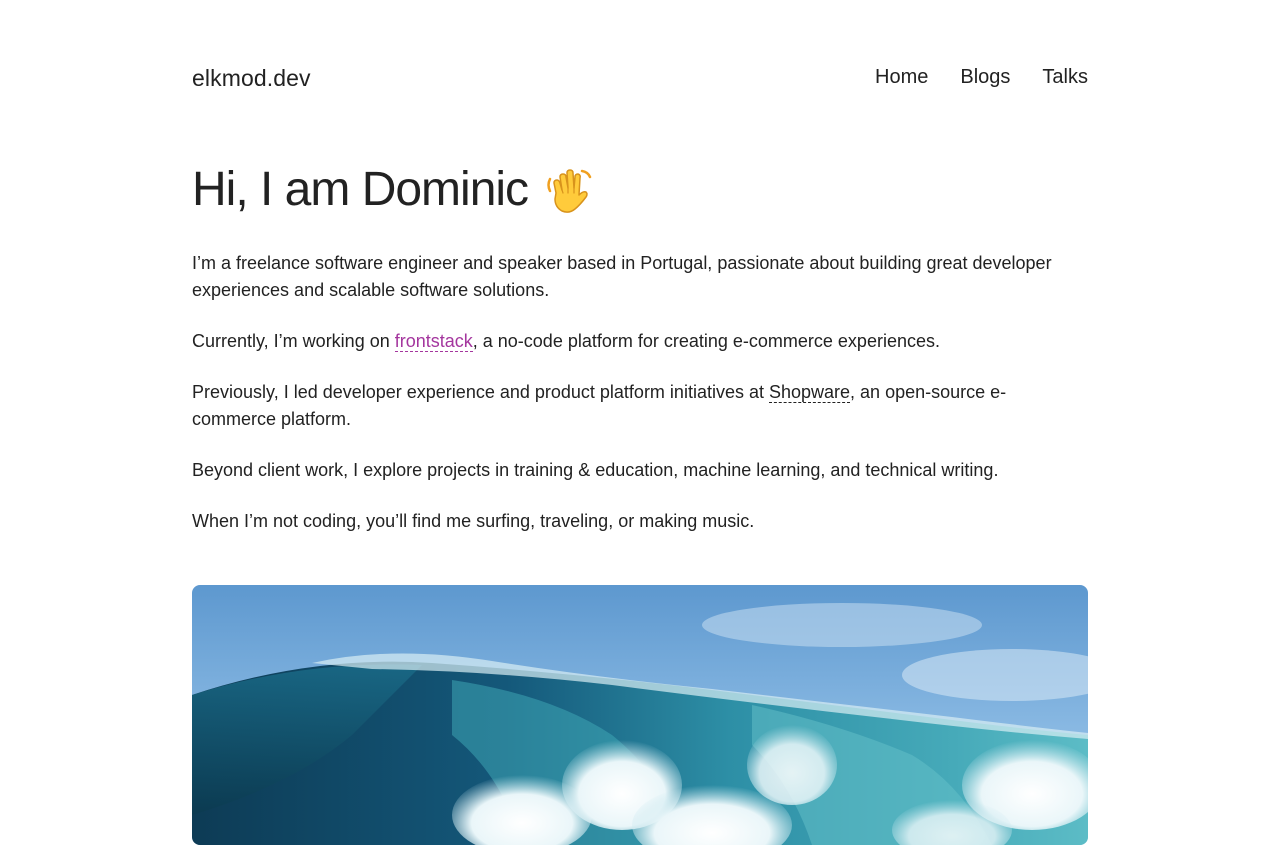  Describe the element at coordinates (985, 77) in the screenshot. I see `nav-item-blogs: Blogs` at that location.